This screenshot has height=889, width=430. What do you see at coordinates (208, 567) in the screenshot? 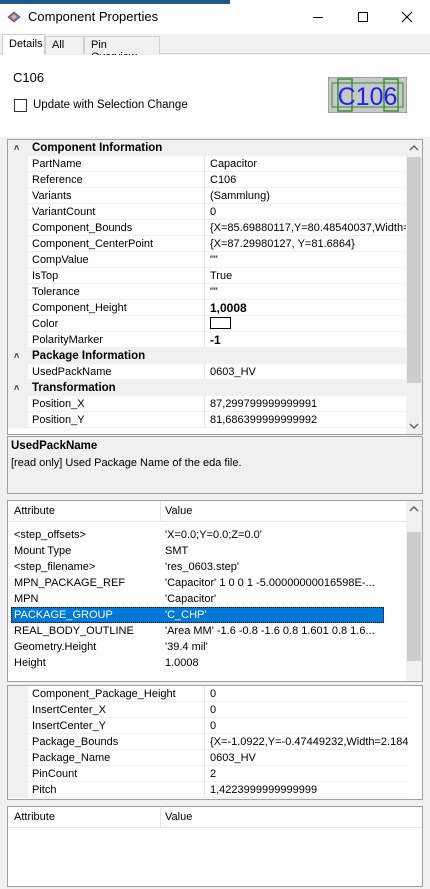
I see `attribute-row: <step_filename>'res_0603.step'` at bounding box center [208, 567].